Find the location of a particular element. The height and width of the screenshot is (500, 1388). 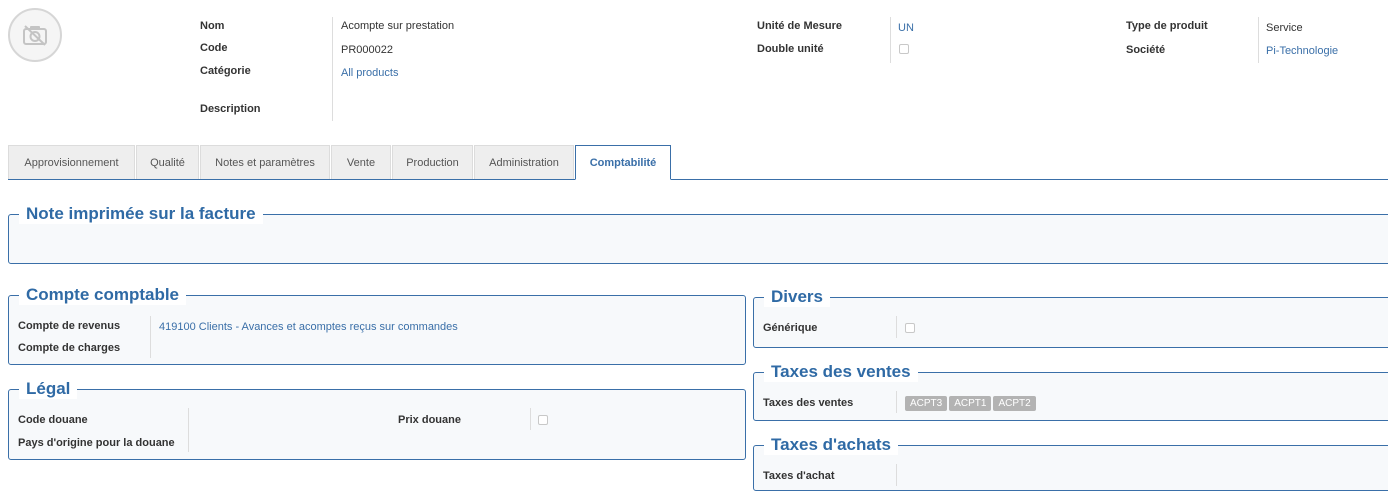

customs-code-label: Code douane is located at coordinates (53, 420).